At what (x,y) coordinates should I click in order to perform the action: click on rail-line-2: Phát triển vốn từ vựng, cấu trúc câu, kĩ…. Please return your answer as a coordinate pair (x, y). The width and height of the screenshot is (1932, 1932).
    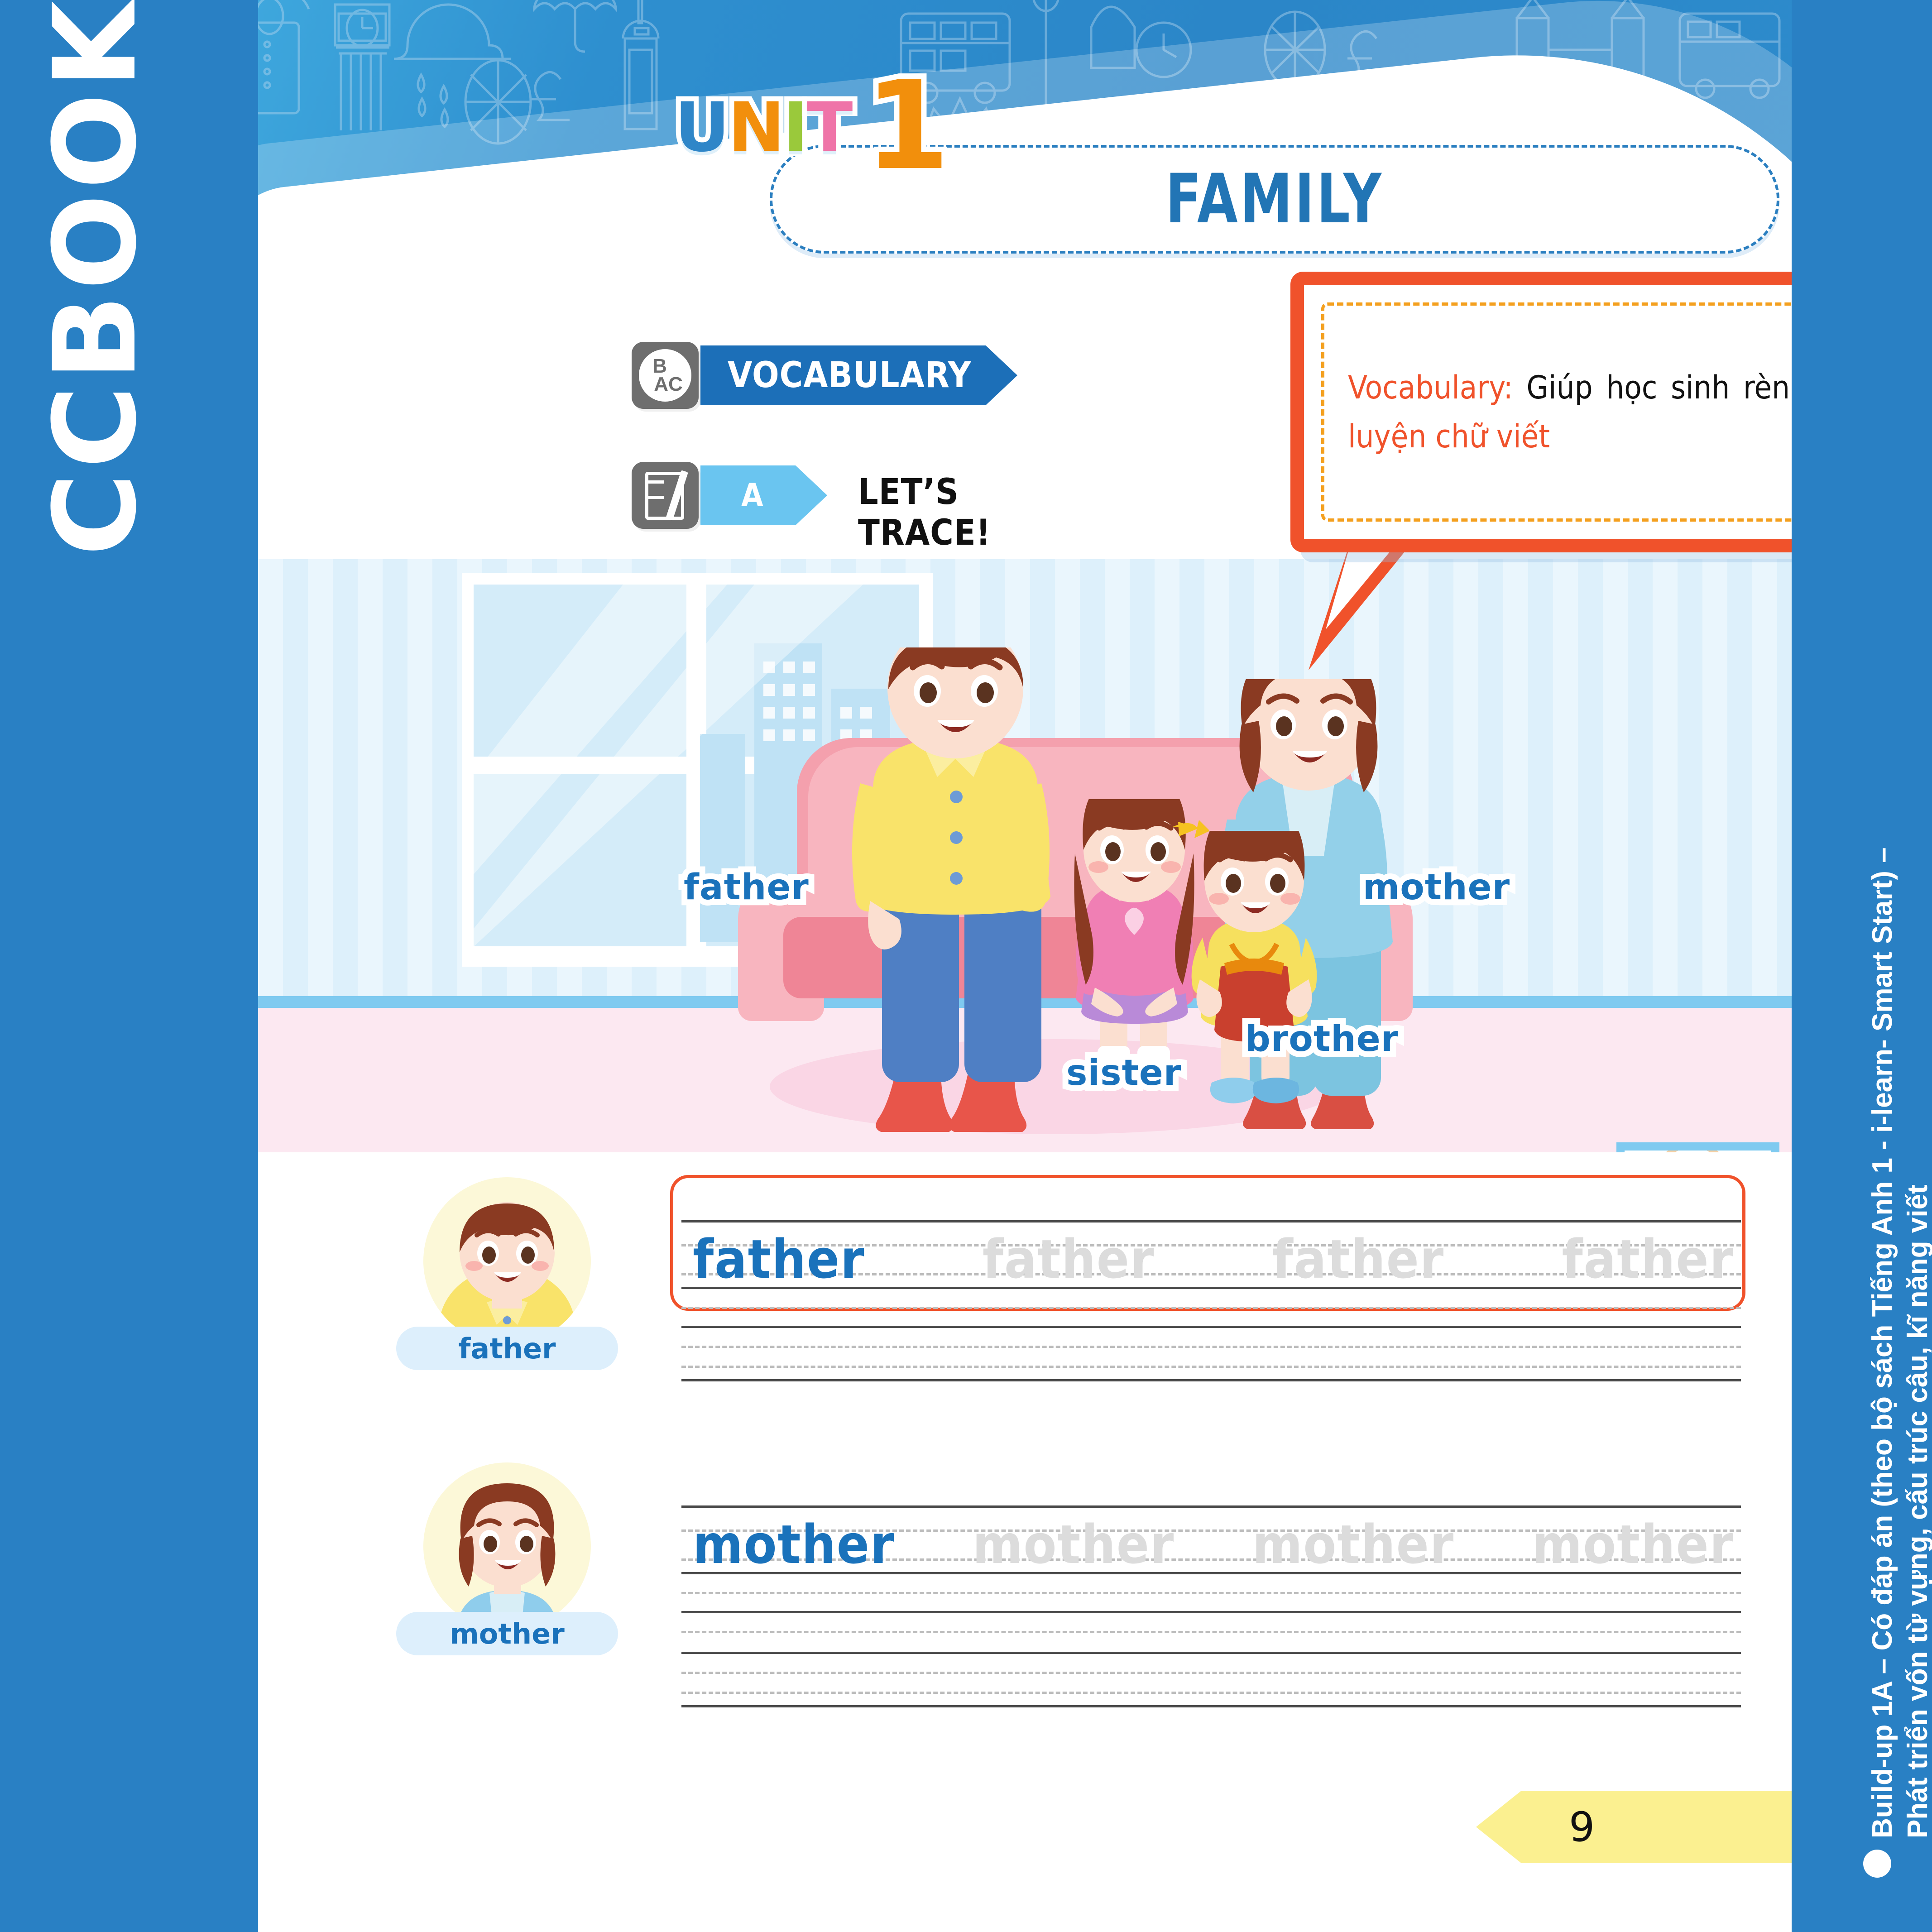
    Looking at the image, I should click on (1917, 1511).